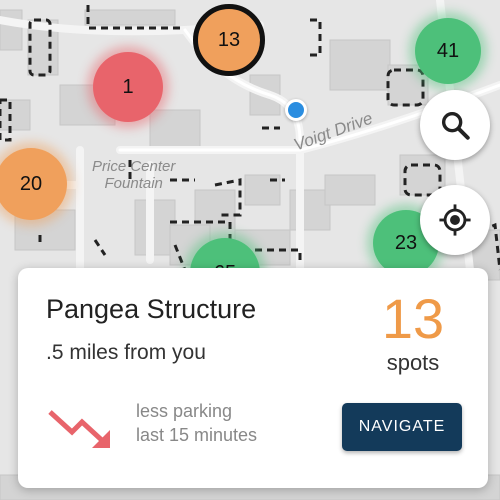  I want to click on trend-text-line1: less parking, so click(184, 411).